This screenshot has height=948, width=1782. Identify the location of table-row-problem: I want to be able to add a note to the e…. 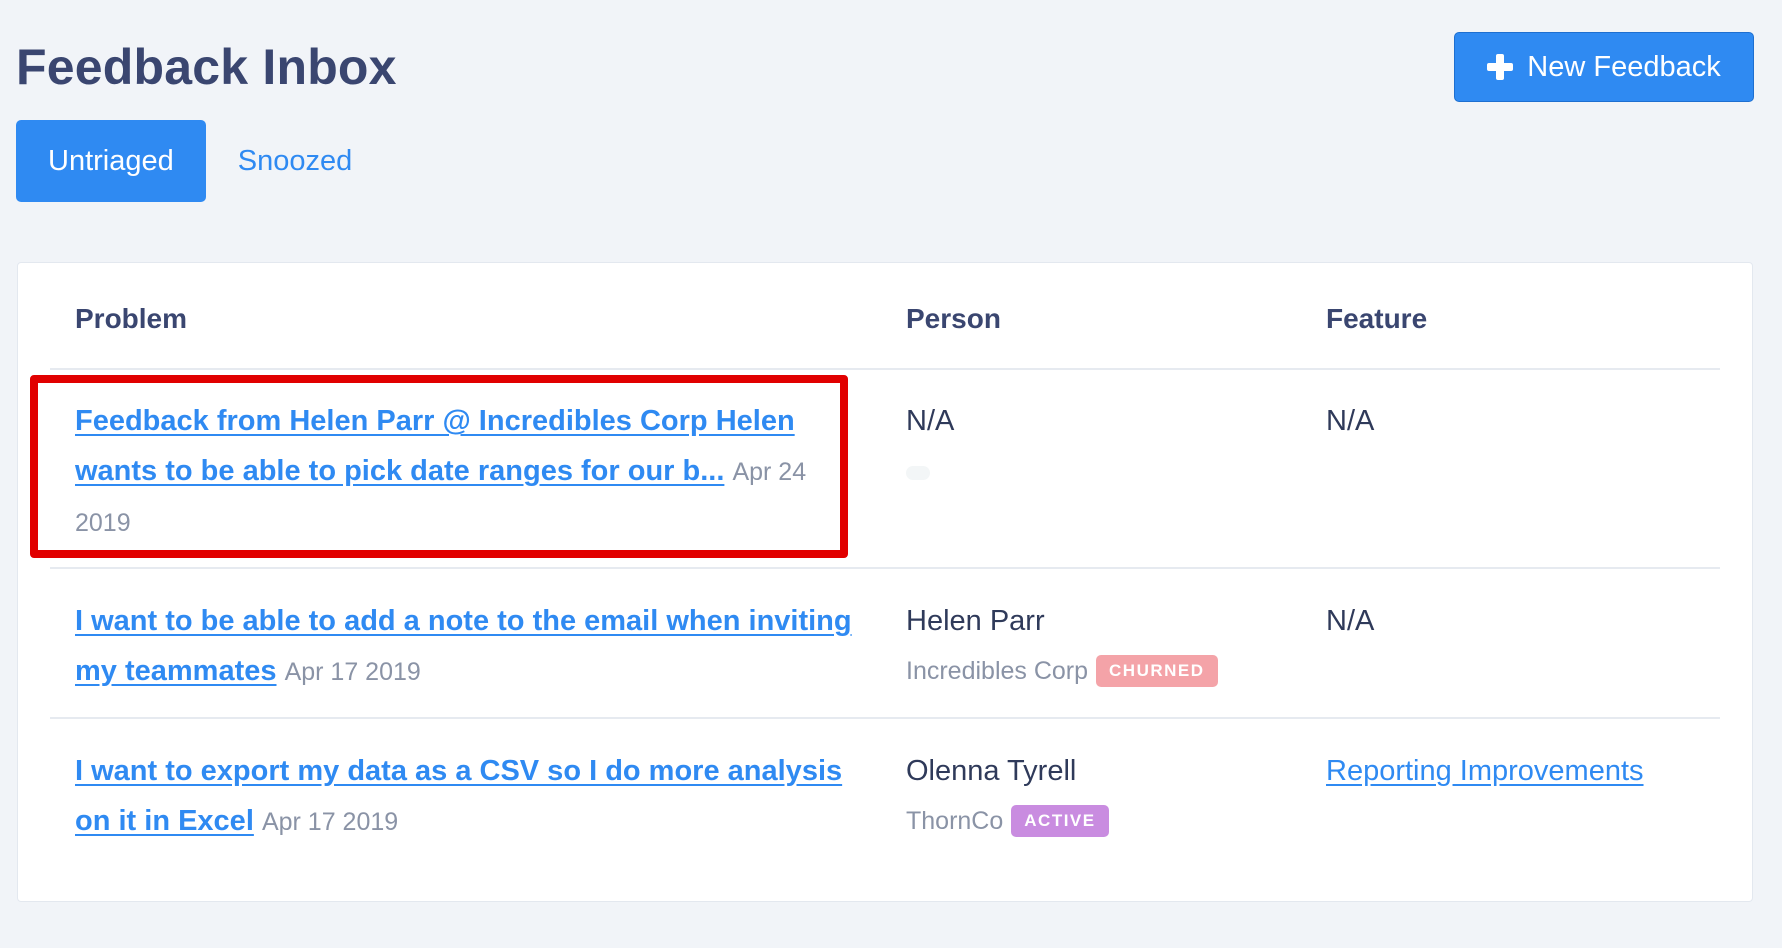
(465, 646).